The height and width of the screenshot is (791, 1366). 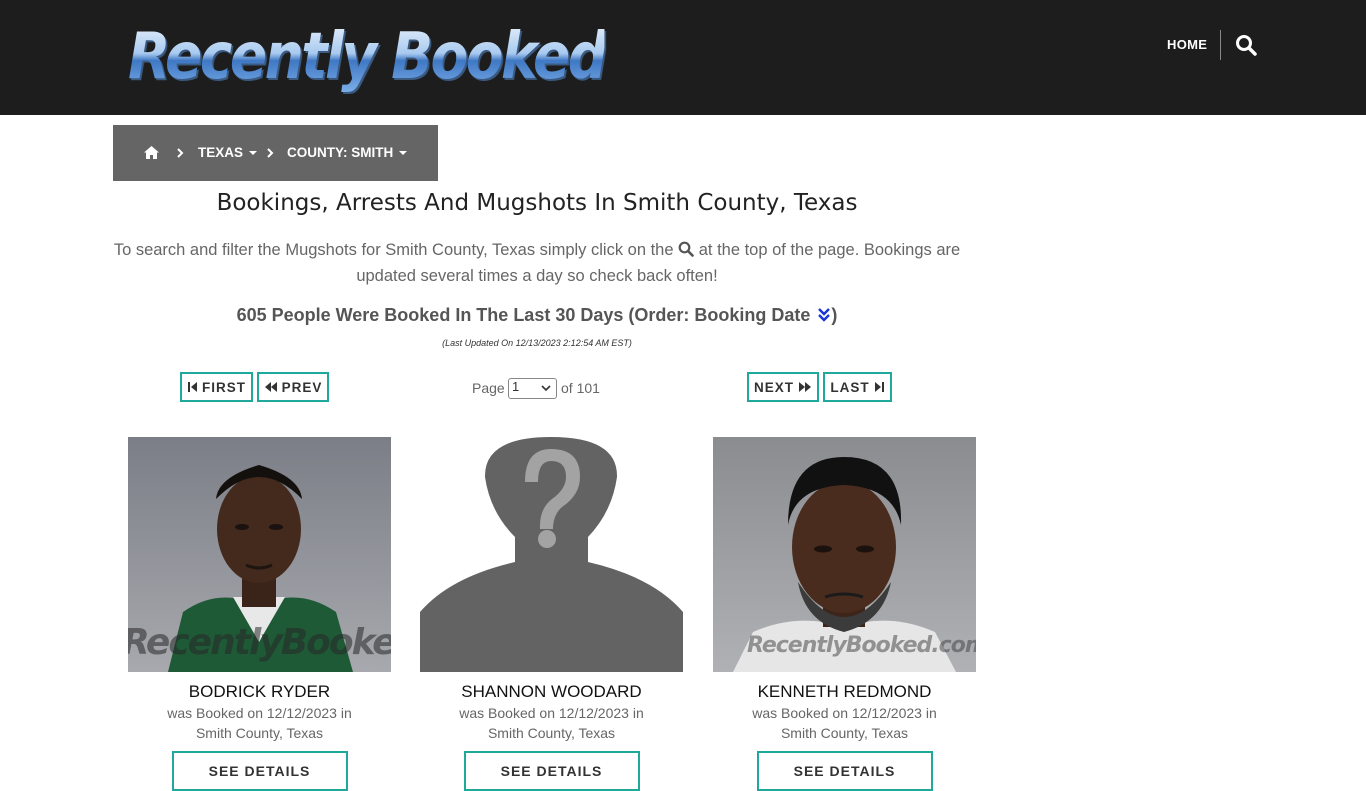 I want to click on mugshot-photo, so click(x=551, y=554).